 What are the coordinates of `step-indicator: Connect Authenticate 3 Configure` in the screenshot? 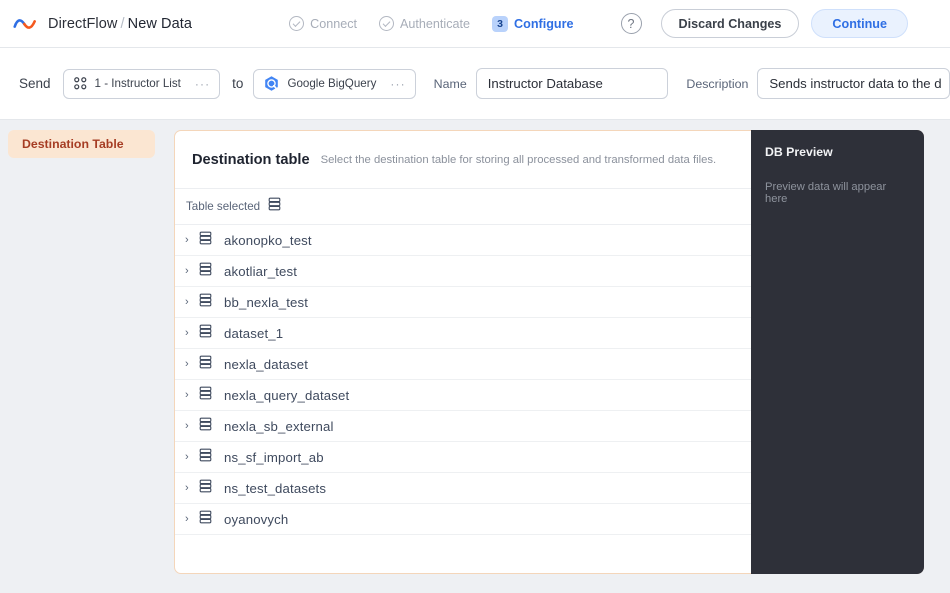 It's located at (431, 23).